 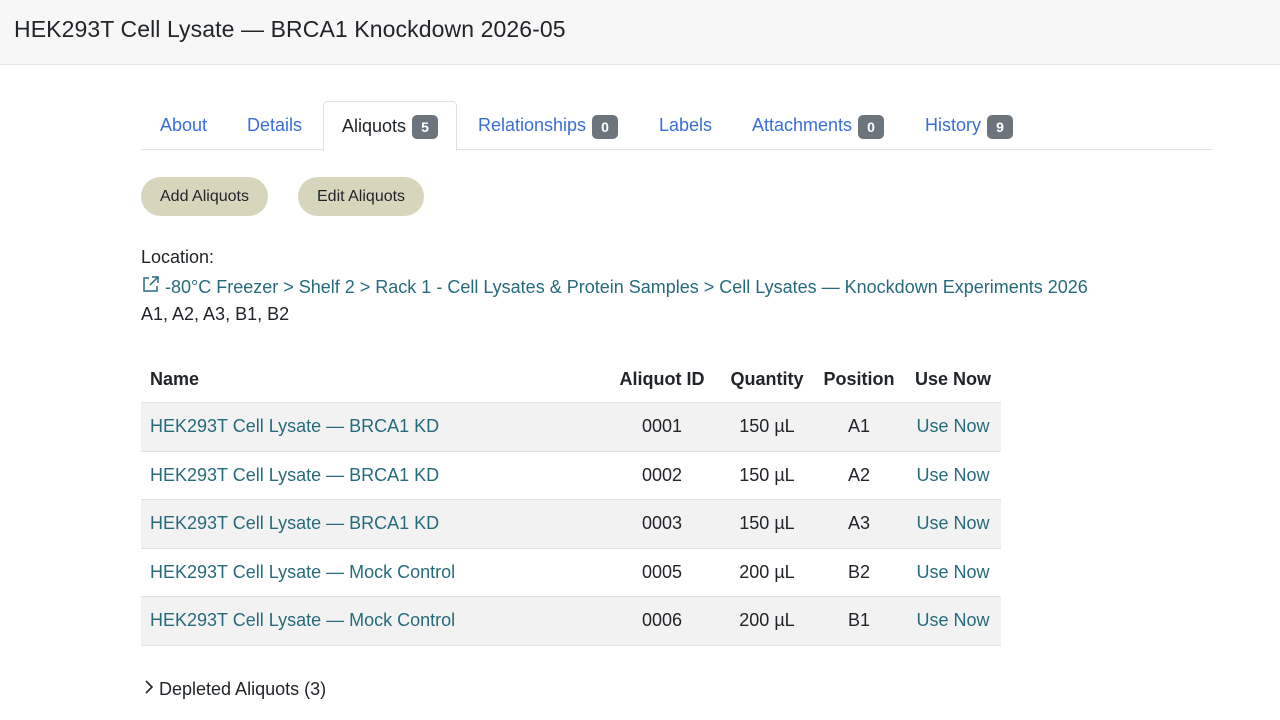 I want to click on tab-count-badge: 9, so click(x=1000, y=126).